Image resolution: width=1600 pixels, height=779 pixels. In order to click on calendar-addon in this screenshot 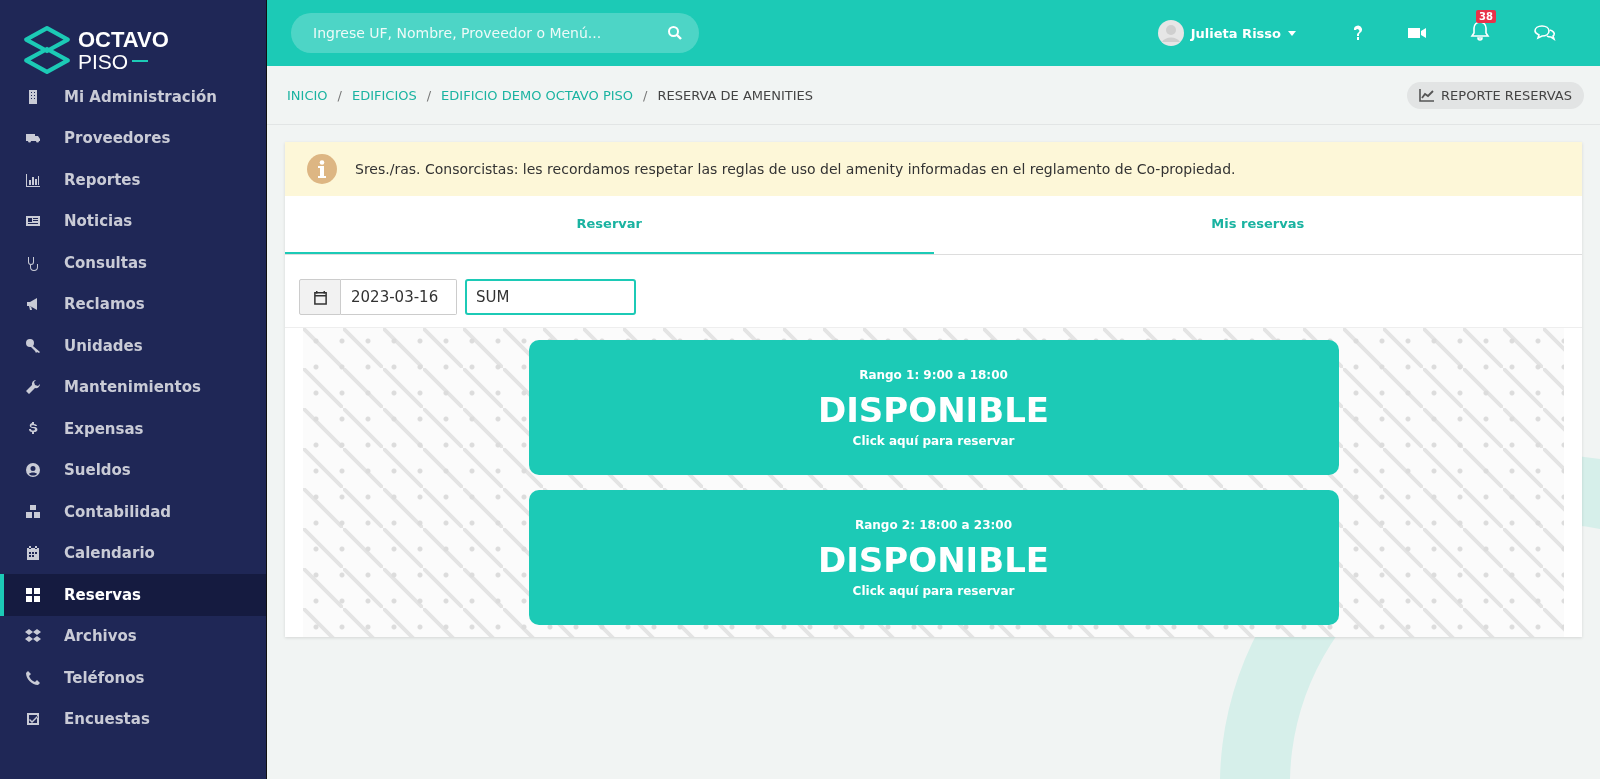, I will do `click(320, 297)`.